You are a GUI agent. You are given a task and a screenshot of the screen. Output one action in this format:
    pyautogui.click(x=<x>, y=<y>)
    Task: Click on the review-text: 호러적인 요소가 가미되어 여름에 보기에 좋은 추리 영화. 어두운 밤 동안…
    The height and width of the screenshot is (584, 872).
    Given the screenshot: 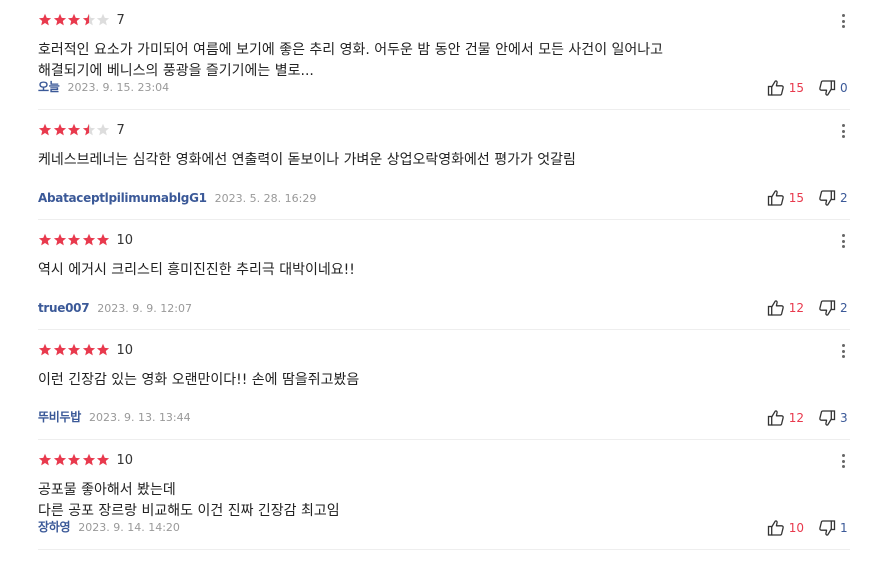 What is the action you would take?
    pyautogui.click(x=351, y=60)
    